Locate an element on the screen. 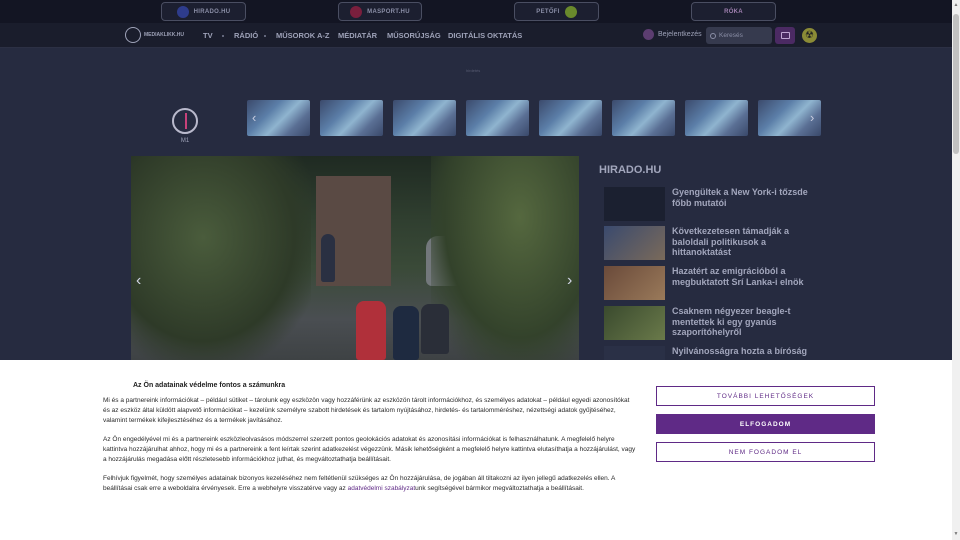 The height and width of the screenshot is (540, 960). ad-label: hirdetés is located at coordinates (473, 70).